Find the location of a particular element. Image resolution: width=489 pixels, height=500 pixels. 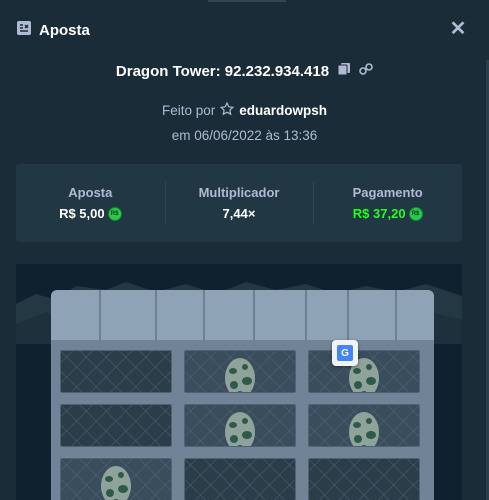

header-title-group: Aposta is located at coordinates (53, 30).